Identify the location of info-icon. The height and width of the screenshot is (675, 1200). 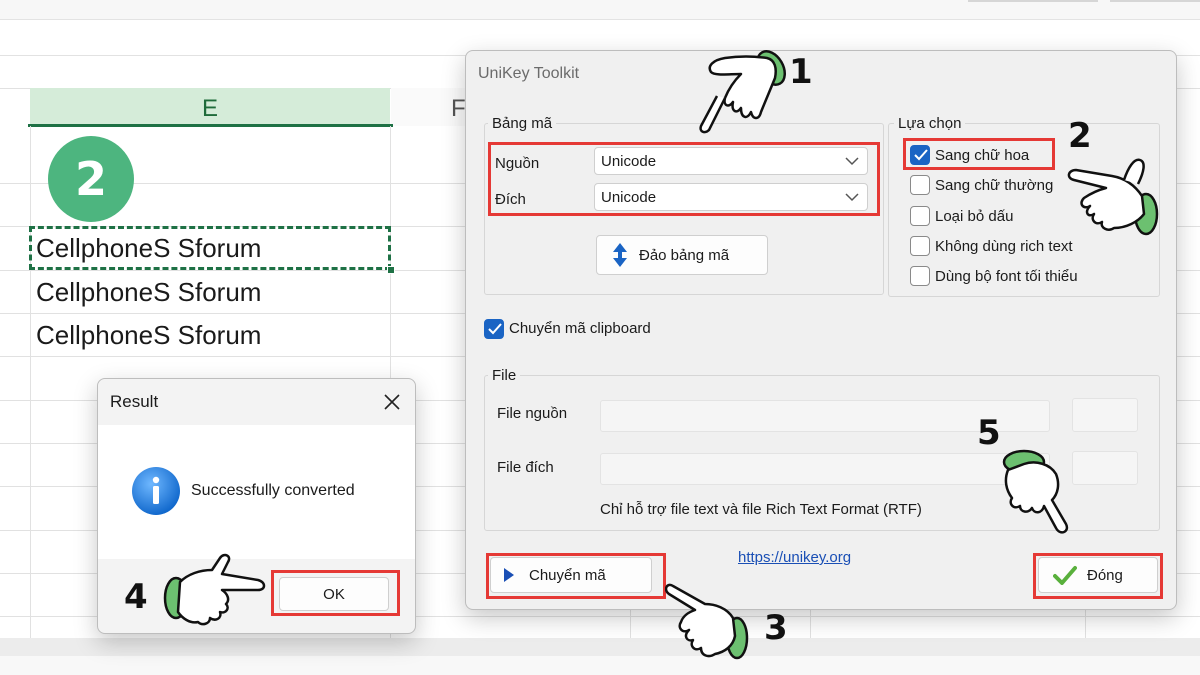
(156, 491).